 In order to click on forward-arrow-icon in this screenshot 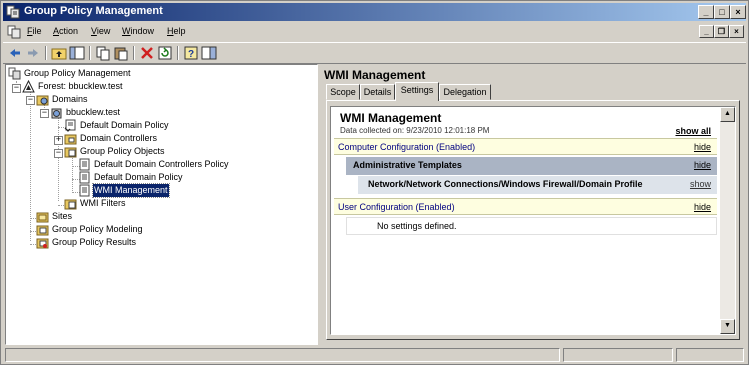, I will do `click(33, 53)`.